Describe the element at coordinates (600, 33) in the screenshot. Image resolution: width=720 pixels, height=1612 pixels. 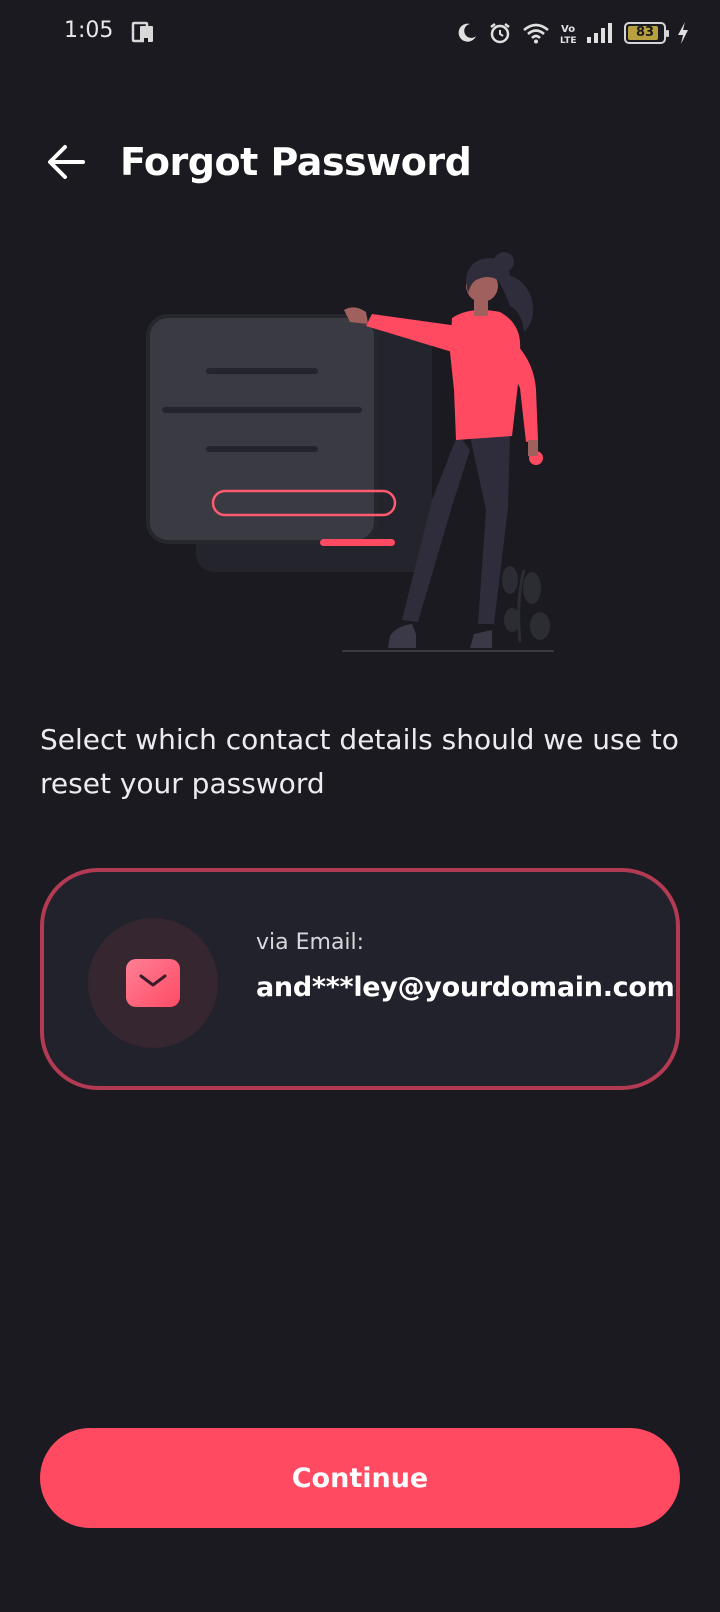
I see `signal-icon` at that location.